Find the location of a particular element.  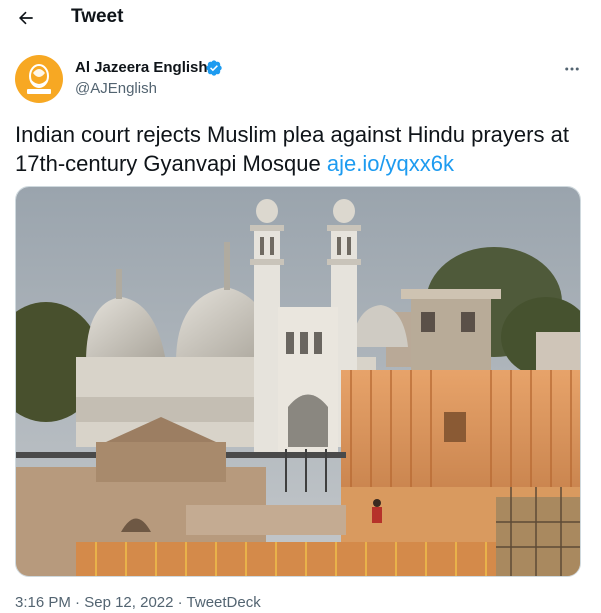

tweet-source: TweetDeck is located at coordinates (224, 602).